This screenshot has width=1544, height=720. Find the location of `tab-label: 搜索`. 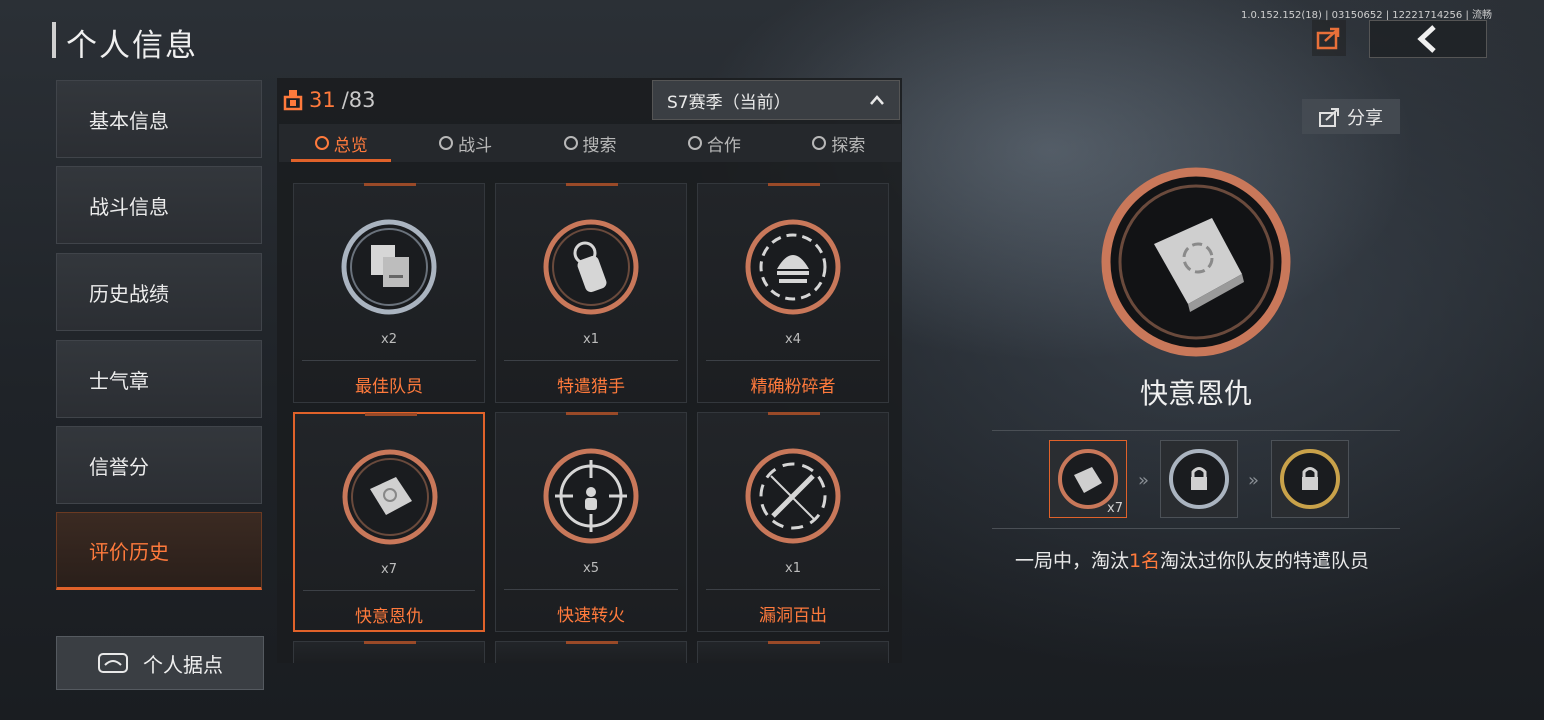

tab-label: 搜索 is located at coordinates (599, 145).